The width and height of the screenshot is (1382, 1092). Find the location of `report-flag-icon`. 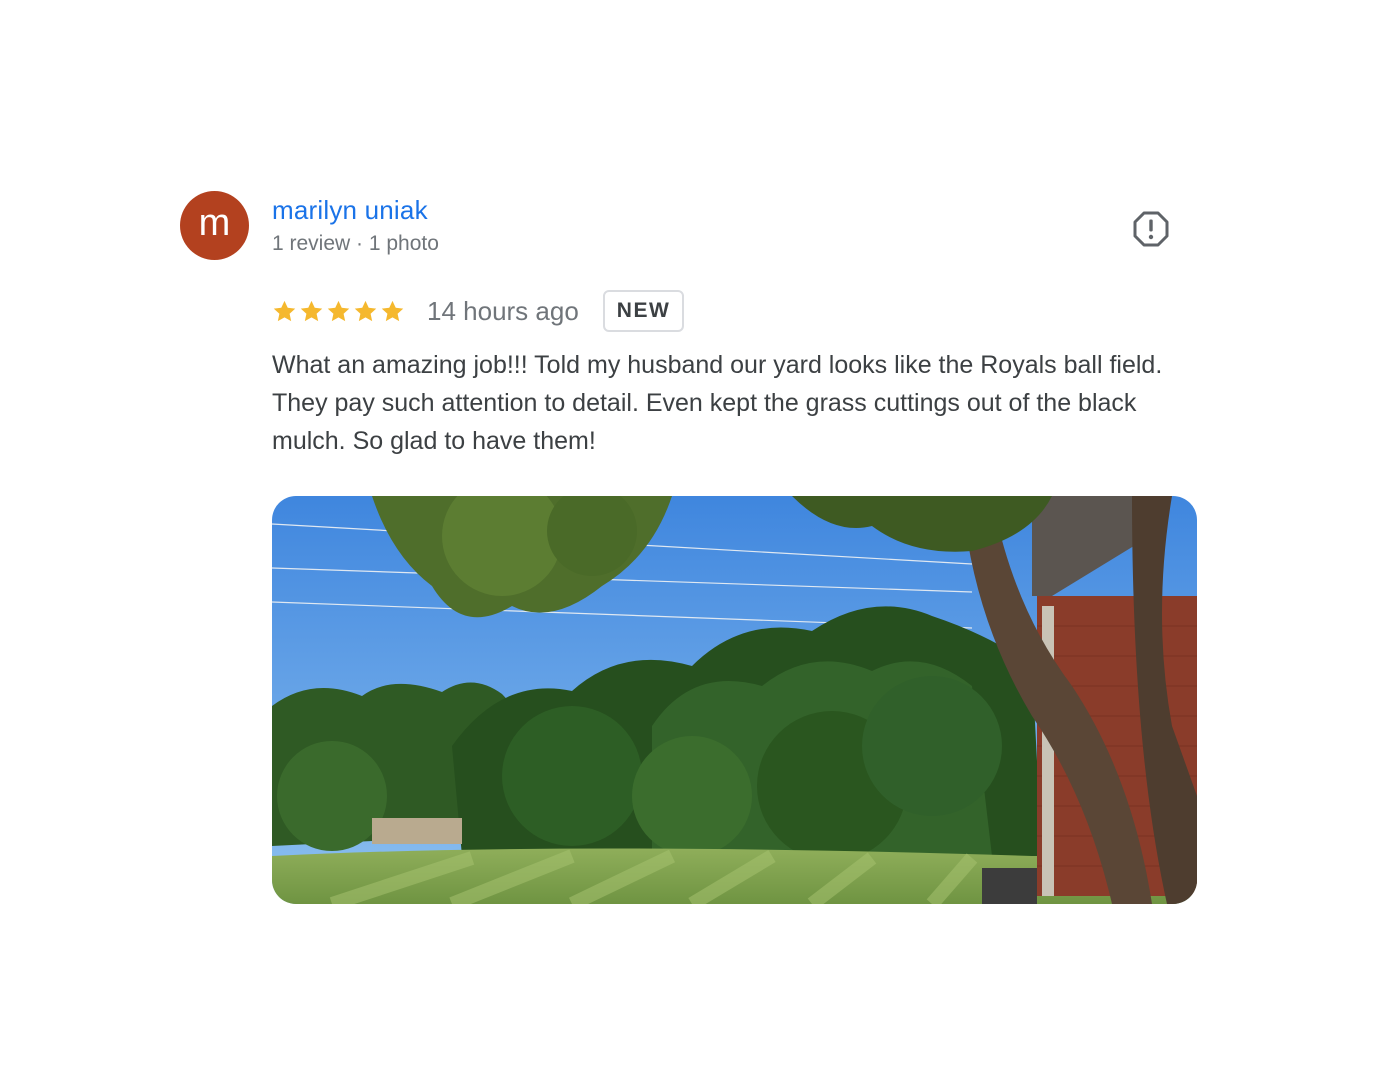

report-flag-icon is located at coordinates (1151, 229).